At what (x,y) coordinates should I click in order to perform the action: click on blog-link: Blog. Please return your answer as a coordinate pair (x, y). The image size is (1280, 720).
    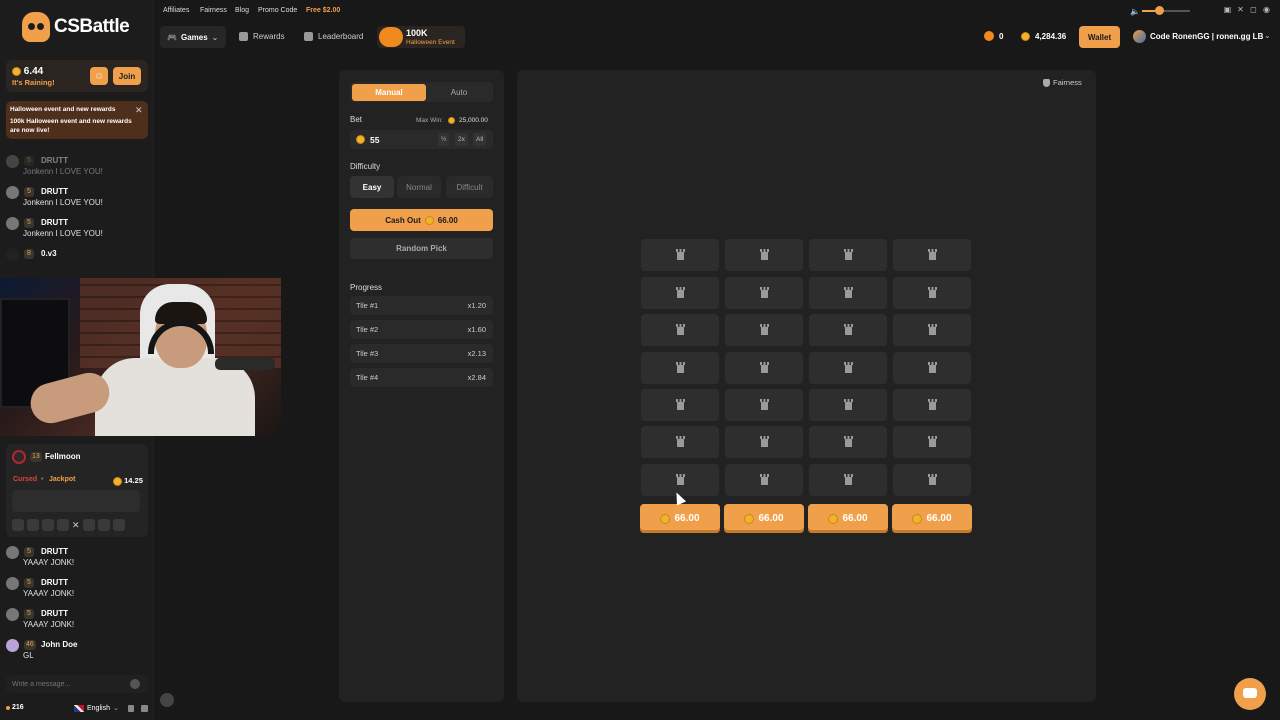
    Looking at the image, I should click on (242, 10).